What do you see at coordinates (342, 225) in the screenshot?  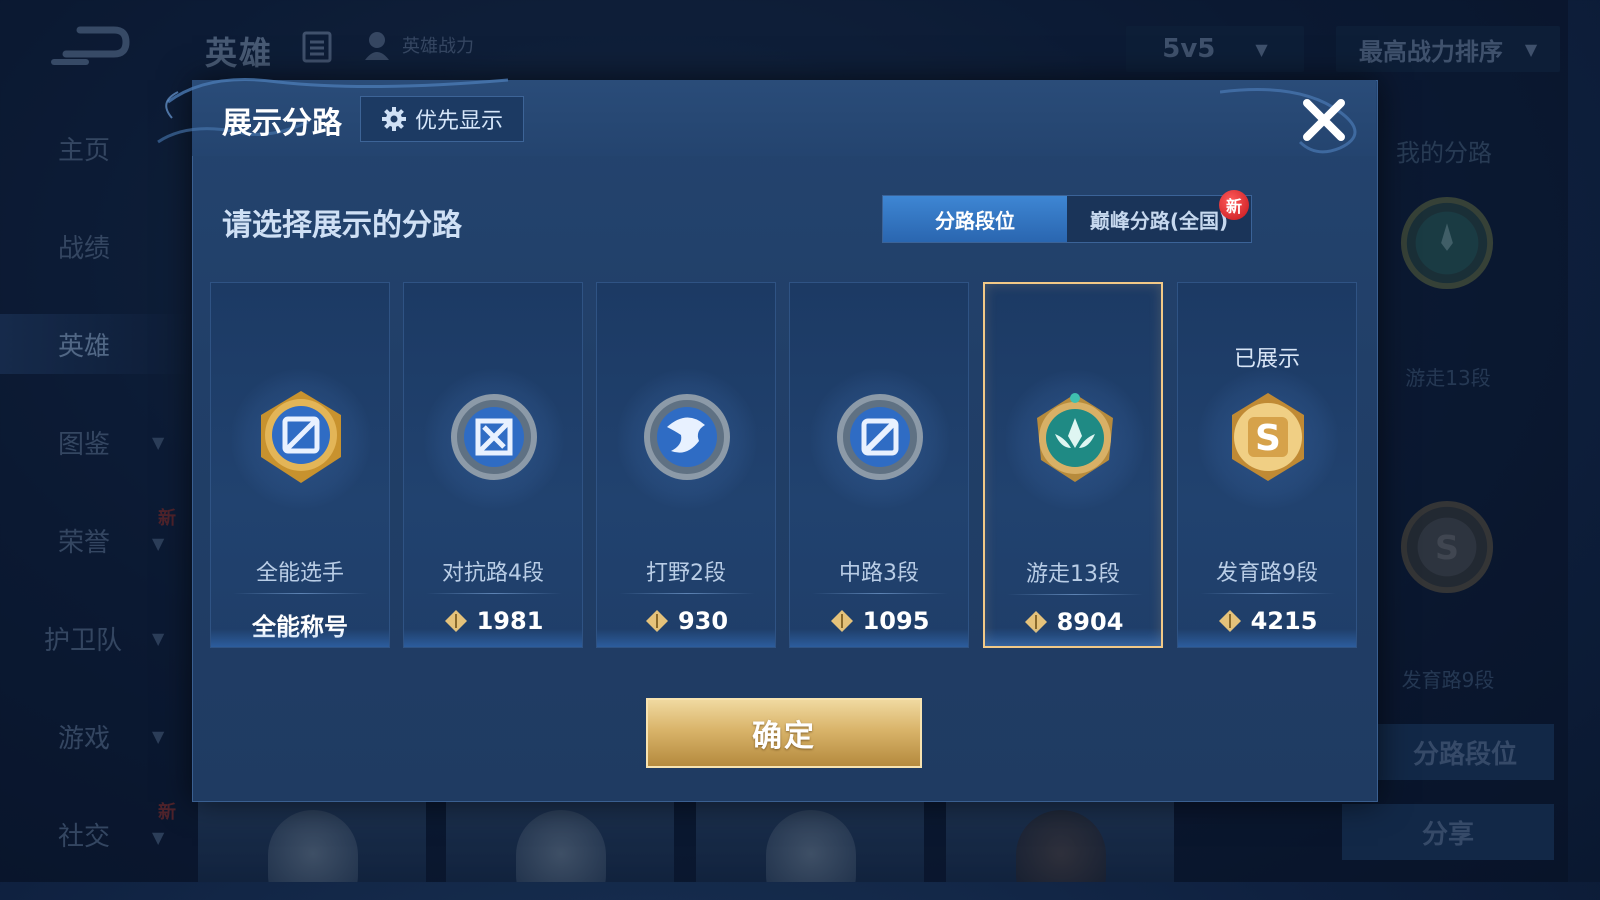 I see `dialog-prompt: 请选择展示的分路` at bounding box center [342, 225].